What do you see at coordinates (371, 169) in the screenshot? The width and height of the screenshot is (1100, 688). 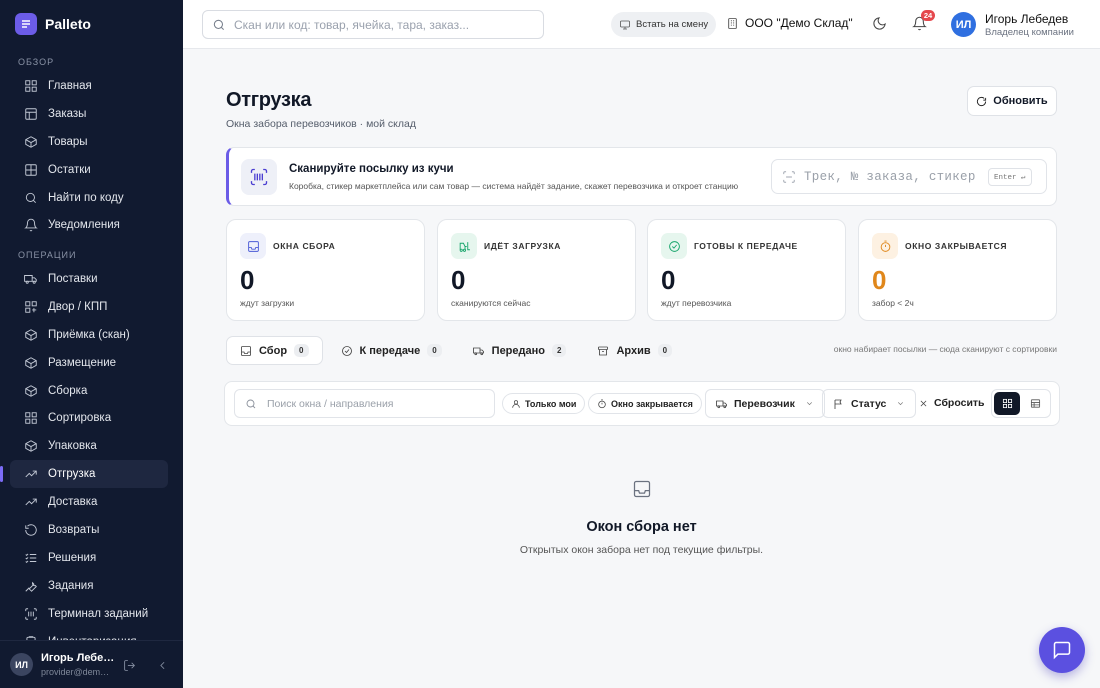 I see `scan-title: Сканируйте посылку из кучи` at bounding box center [371, 169].